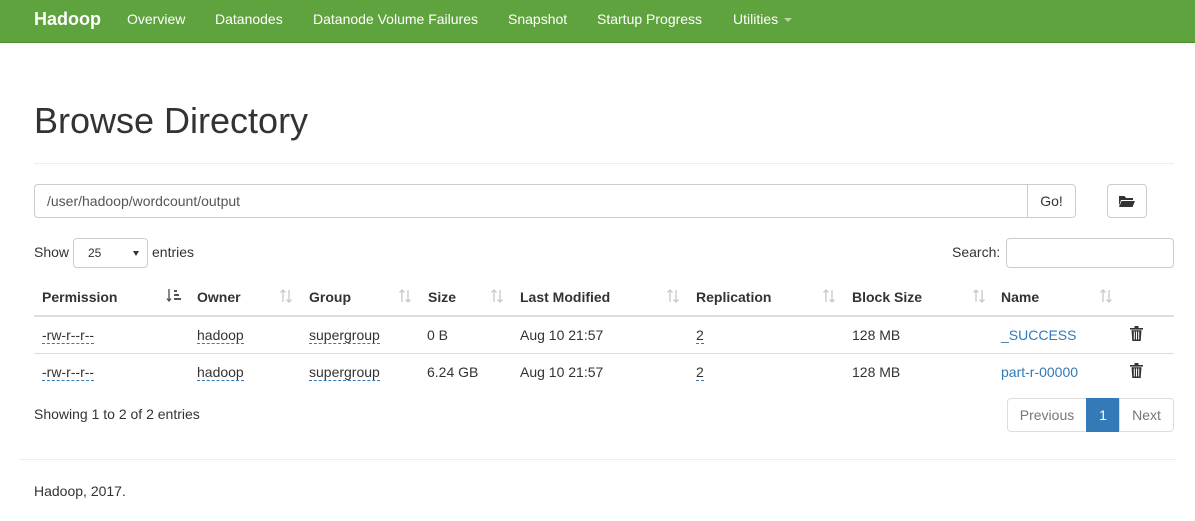 The image size is (1195, 521). Describe the element at coordinates (156, 19) in the screenshot. I see `nav-overview: Overview` at that location.